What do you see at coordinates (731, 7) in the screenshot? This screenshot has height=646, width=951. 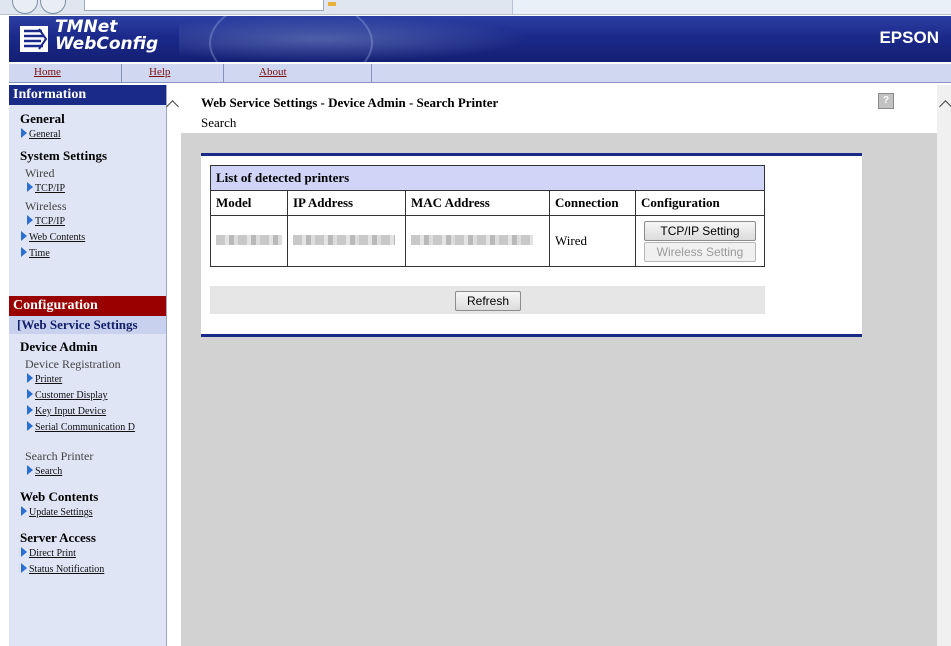 I see `browser-tab` at bounding box center [731, 7].